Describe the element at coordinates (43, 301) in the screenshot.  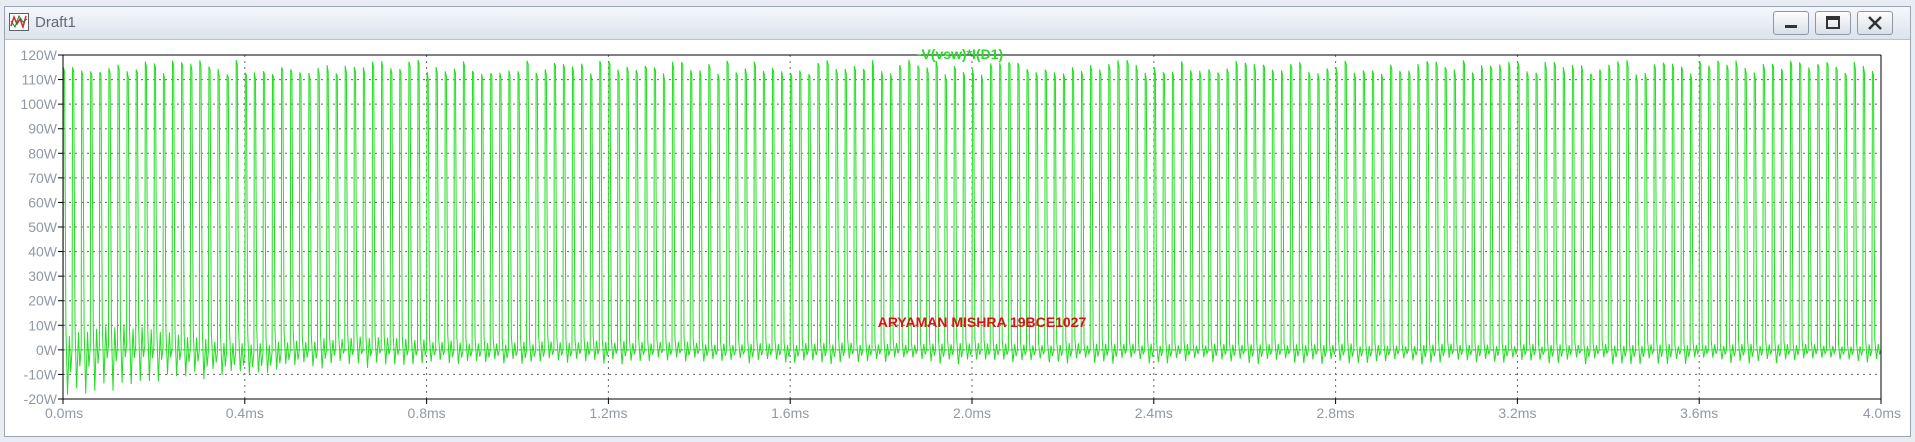
I see `y-tick-label: 20W` at that location.